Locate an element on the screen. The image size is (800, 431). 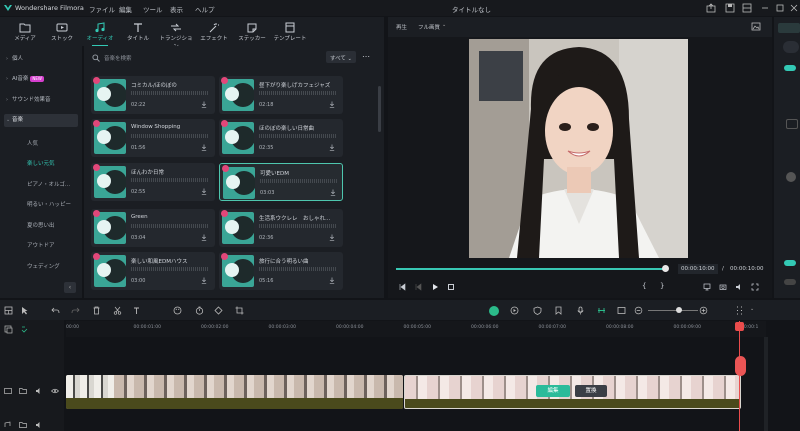
snapshot-icon is located at coordinates (756, 26).